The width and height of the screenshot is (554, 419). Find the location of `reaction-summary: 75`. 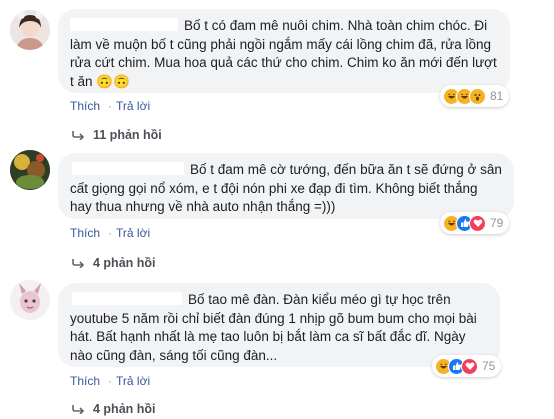

reaction-summary: 75 is located at coordinates (467, 366).